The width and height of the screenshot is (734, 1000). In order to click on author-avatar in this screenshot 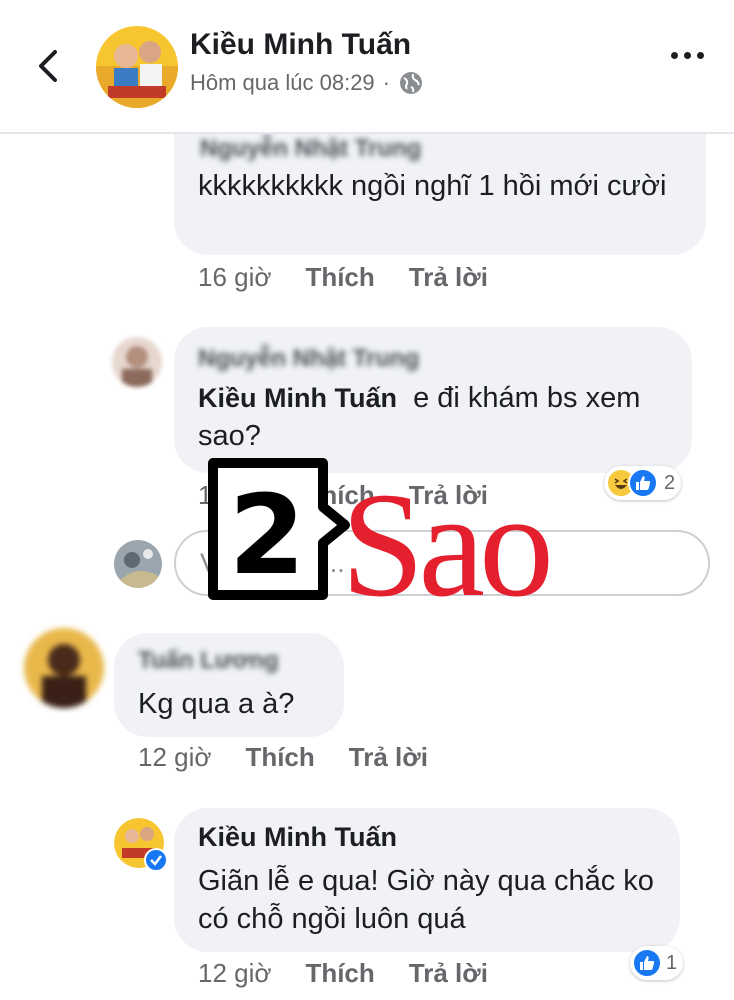, I will do `click(137, 67)`.